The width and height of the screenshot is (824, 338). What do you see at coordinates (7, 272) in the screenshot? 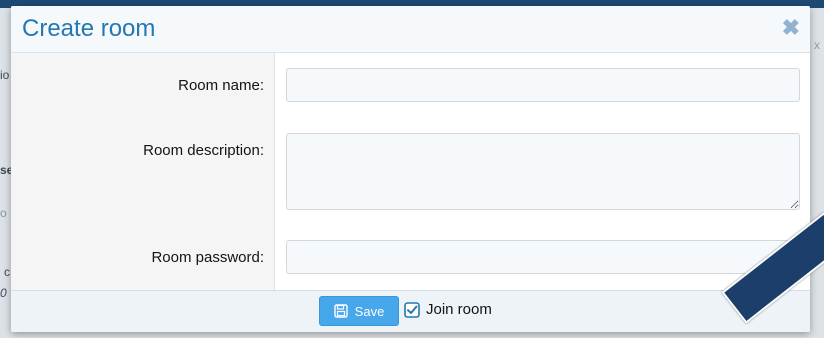
I see `background-text-fragment: c` at bounding box center [7, 272].